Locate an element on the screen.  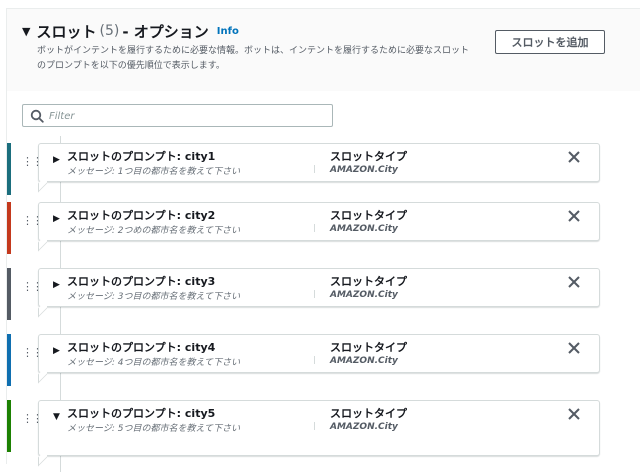
info-link: Info is located at coordinates (228, 31).